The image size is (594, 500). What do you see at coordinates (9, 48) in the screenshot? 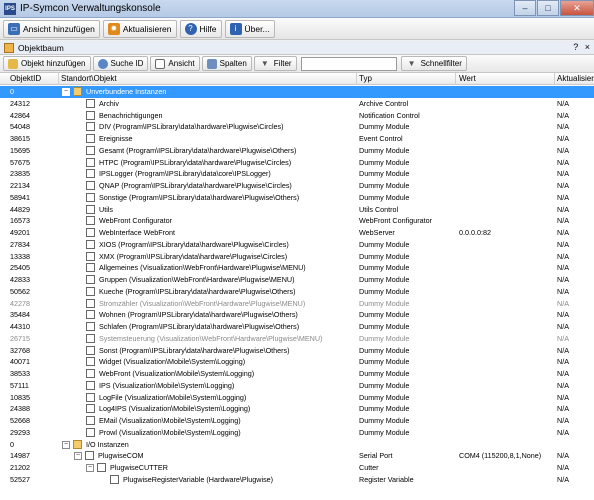
I see `object-tree-icon` at bounding box center [9, 48].